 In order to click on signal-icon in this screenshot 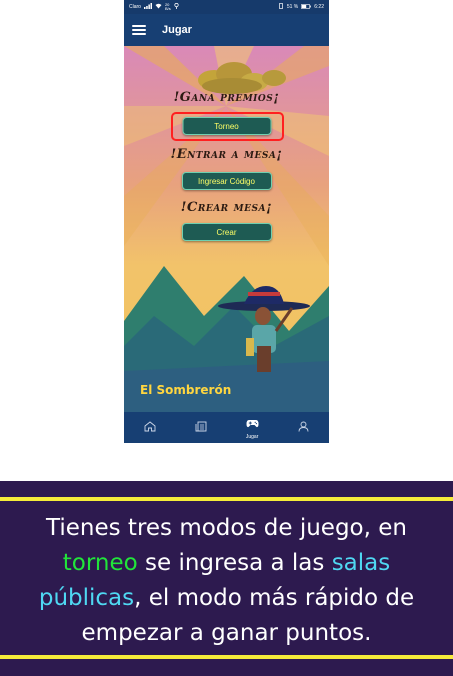, I will do `click(147, 7)`.